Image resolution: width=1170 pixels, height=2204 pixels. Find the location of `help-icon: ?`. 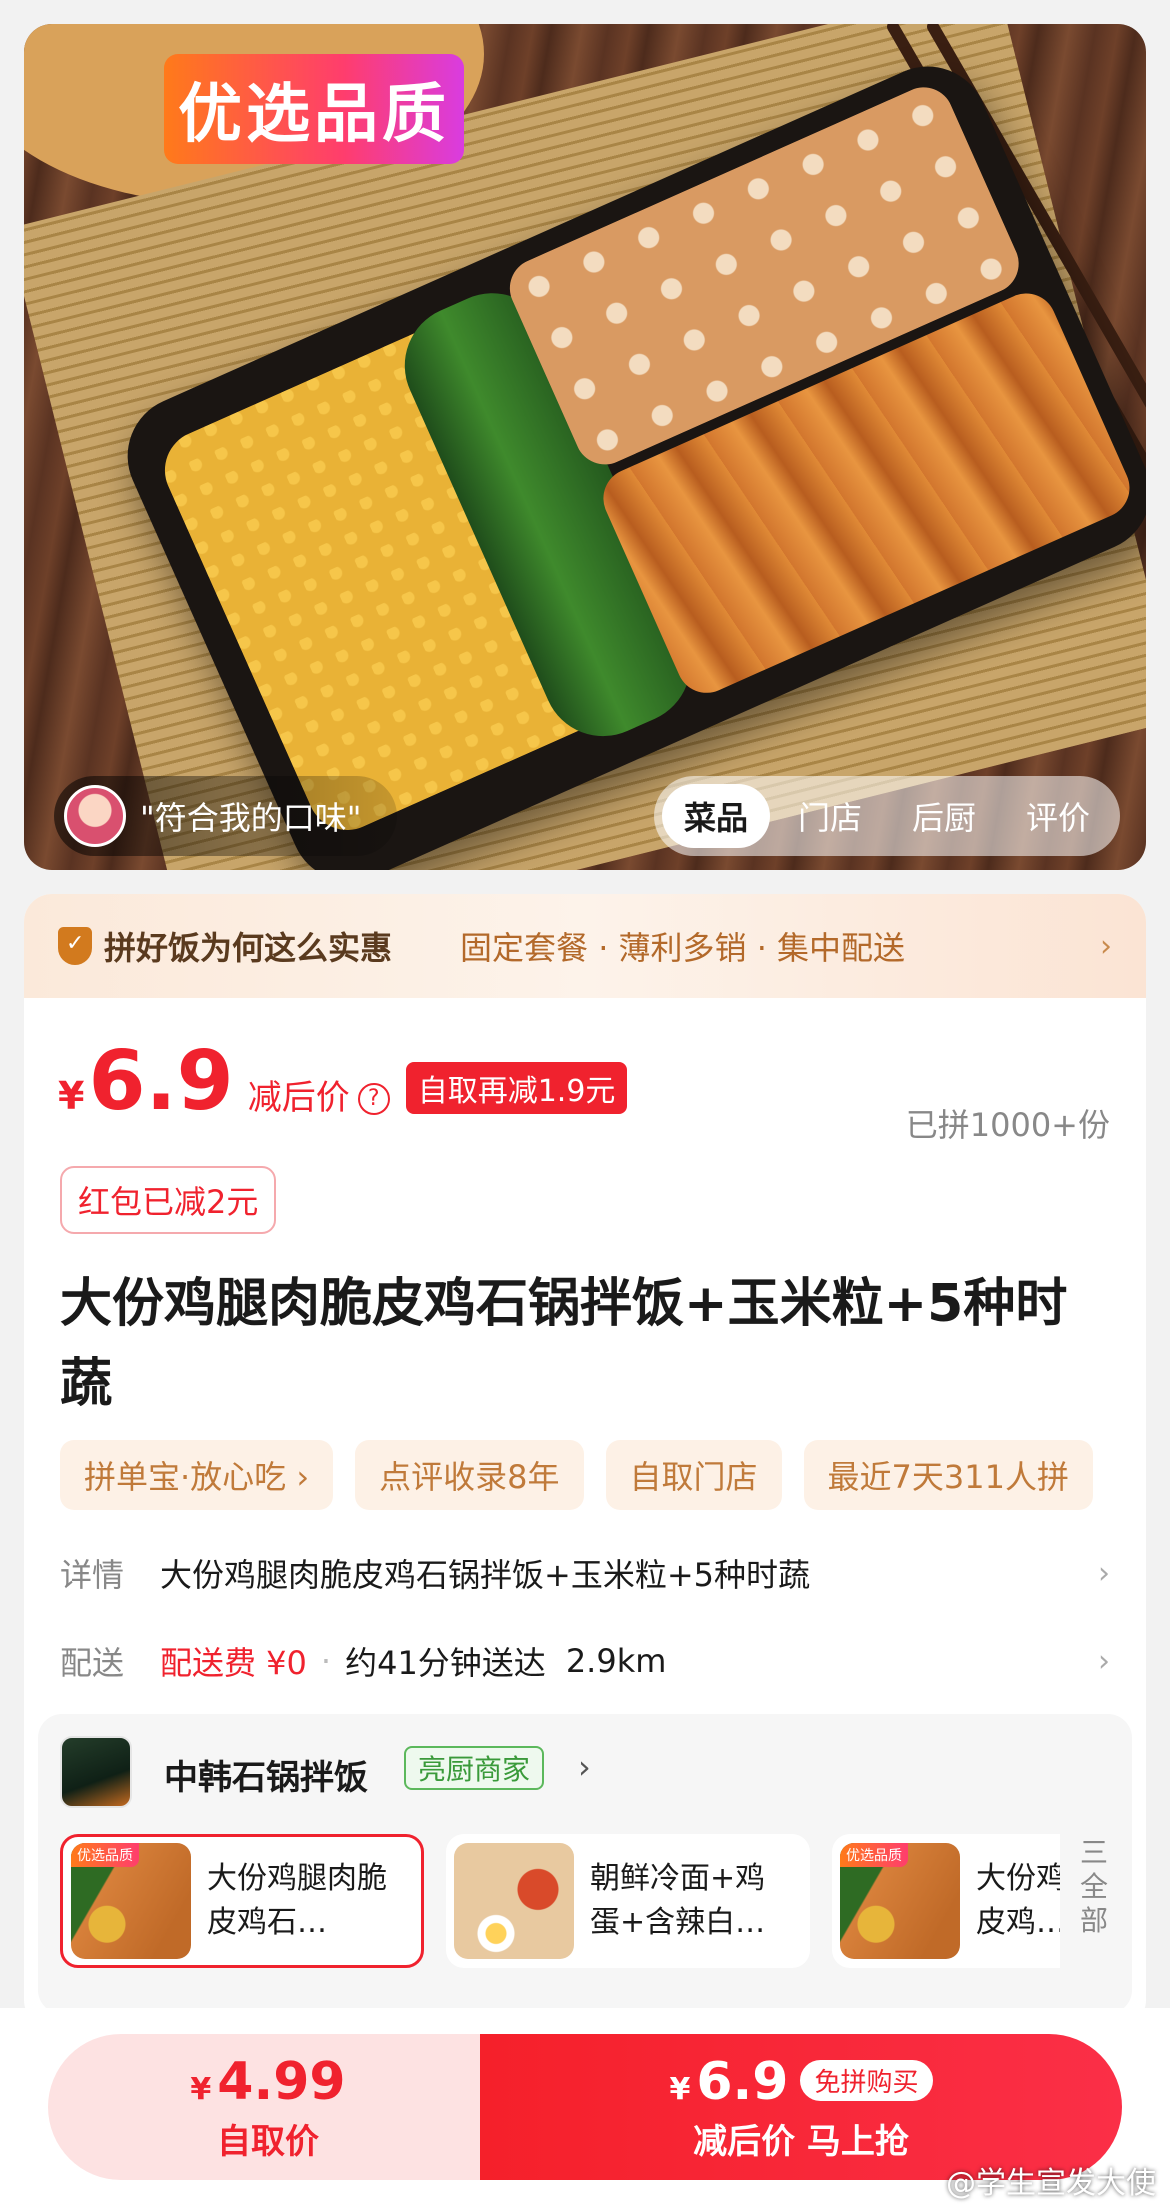

help-icon: ? is located at coordinates (373, 1098).